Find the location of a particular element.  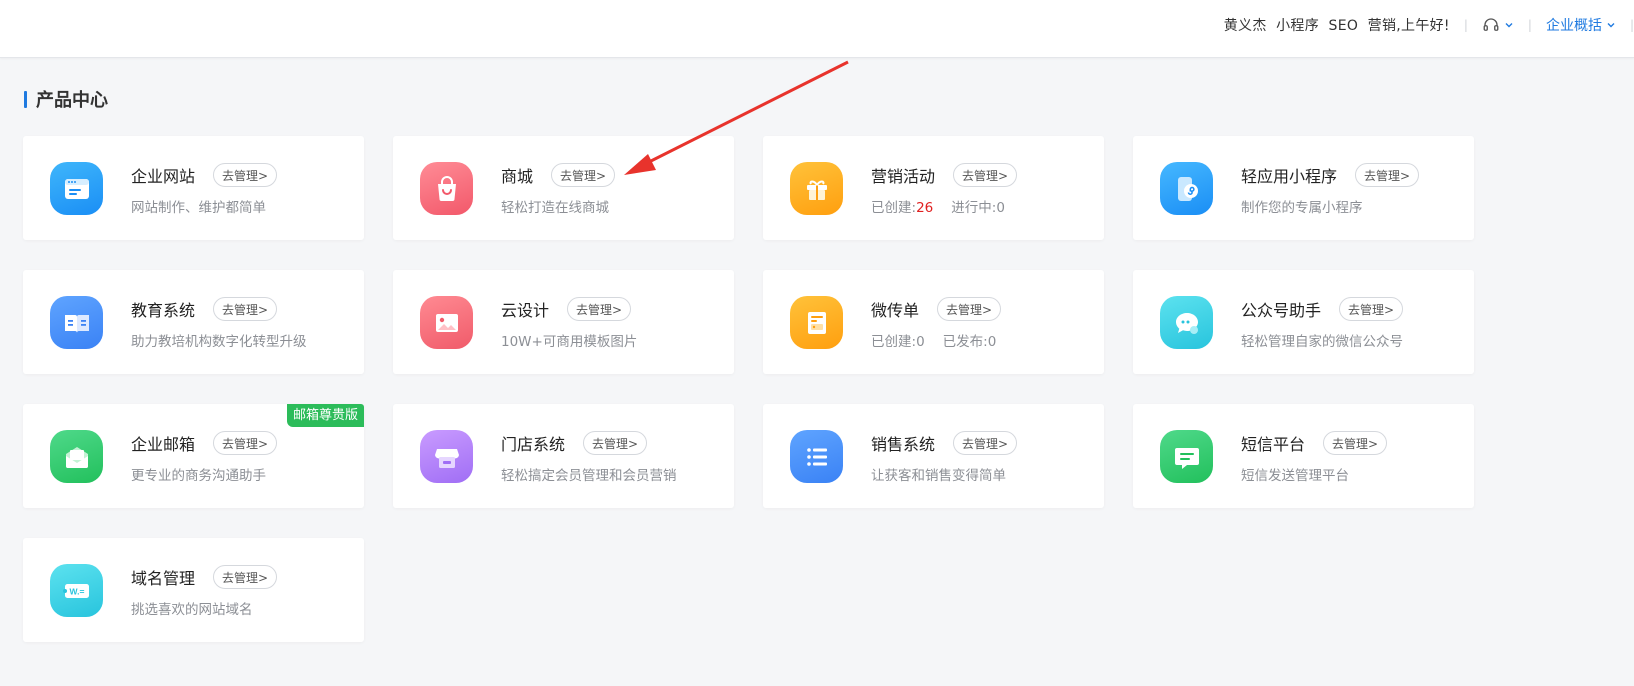

headset-icon is located at coordinates (1491, 24).